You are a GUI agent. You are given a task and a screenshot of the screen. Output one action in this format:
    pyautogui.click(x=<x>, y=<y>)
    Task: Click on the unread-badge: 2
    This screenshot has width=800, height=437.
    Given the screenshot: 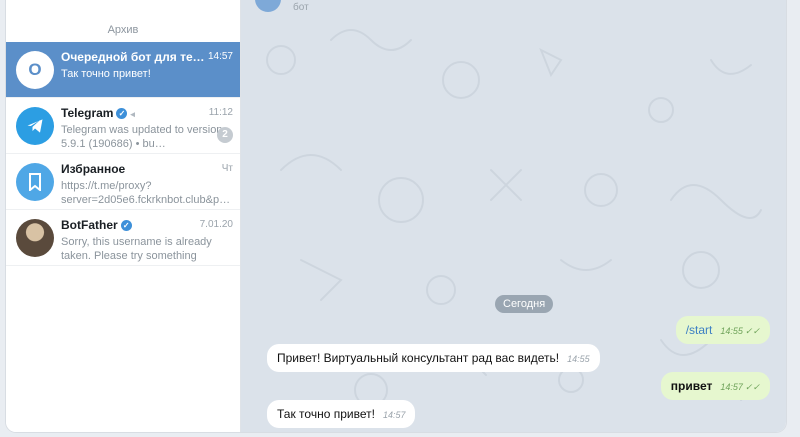 What is the action you would take?
    pyautogui.click(x=225, y=135)
    